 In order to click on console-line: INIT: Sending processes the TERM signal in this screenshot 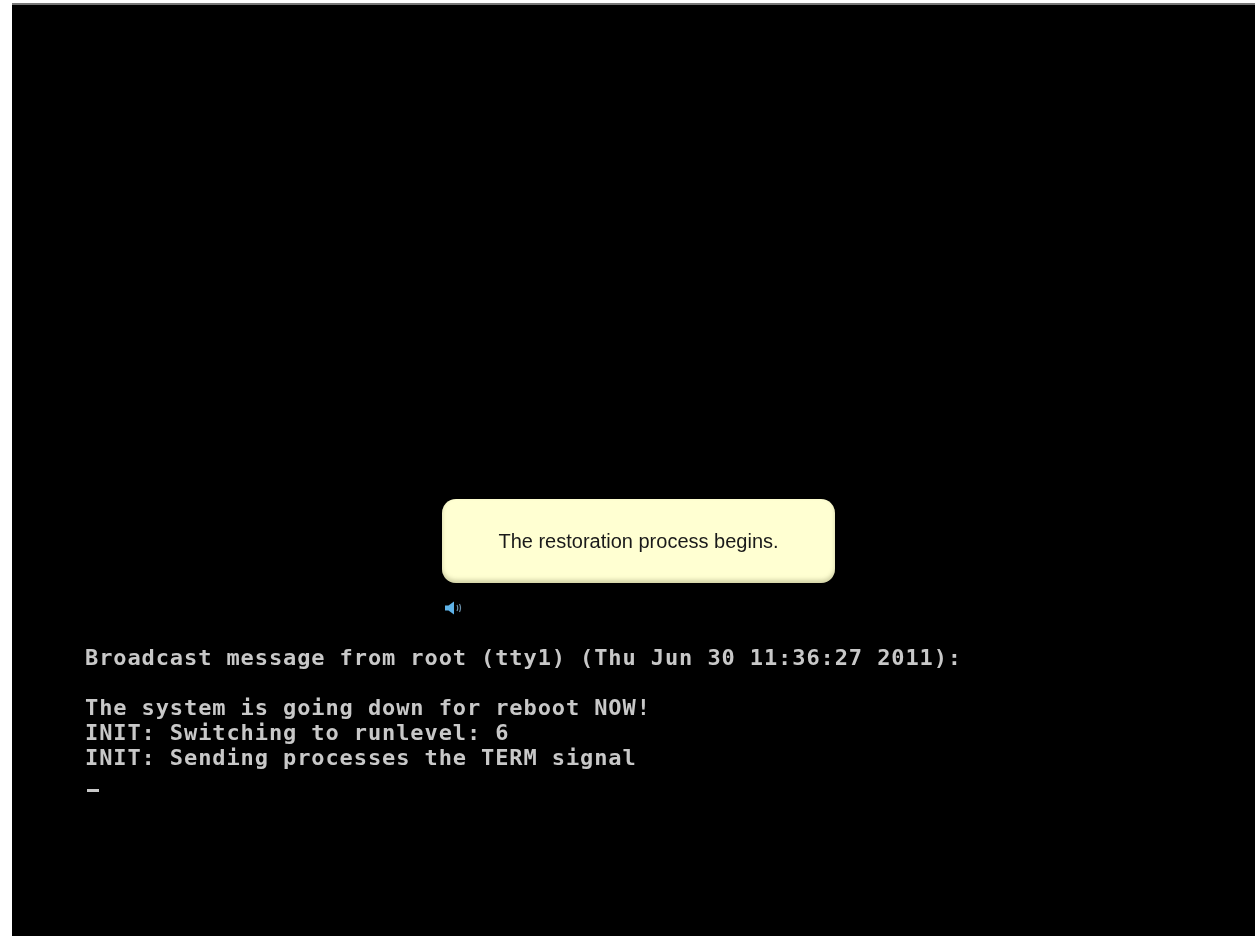, I will do `click(361, 757)`.